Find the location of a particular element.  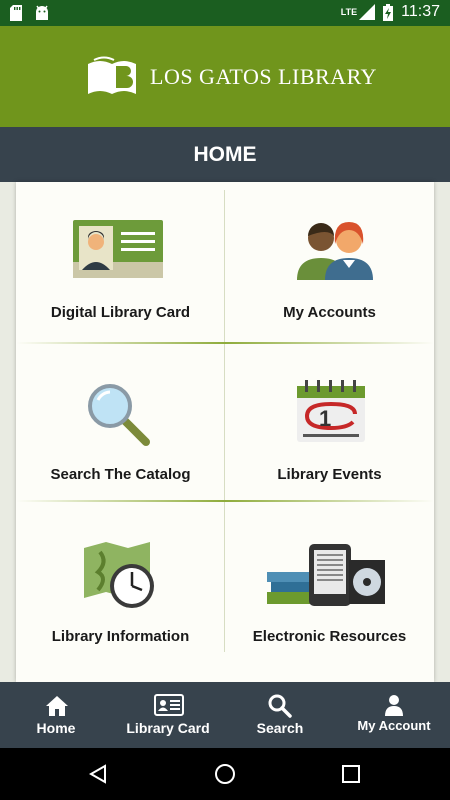

tile-library-information: Library Information is located at coordinates (120, 580).